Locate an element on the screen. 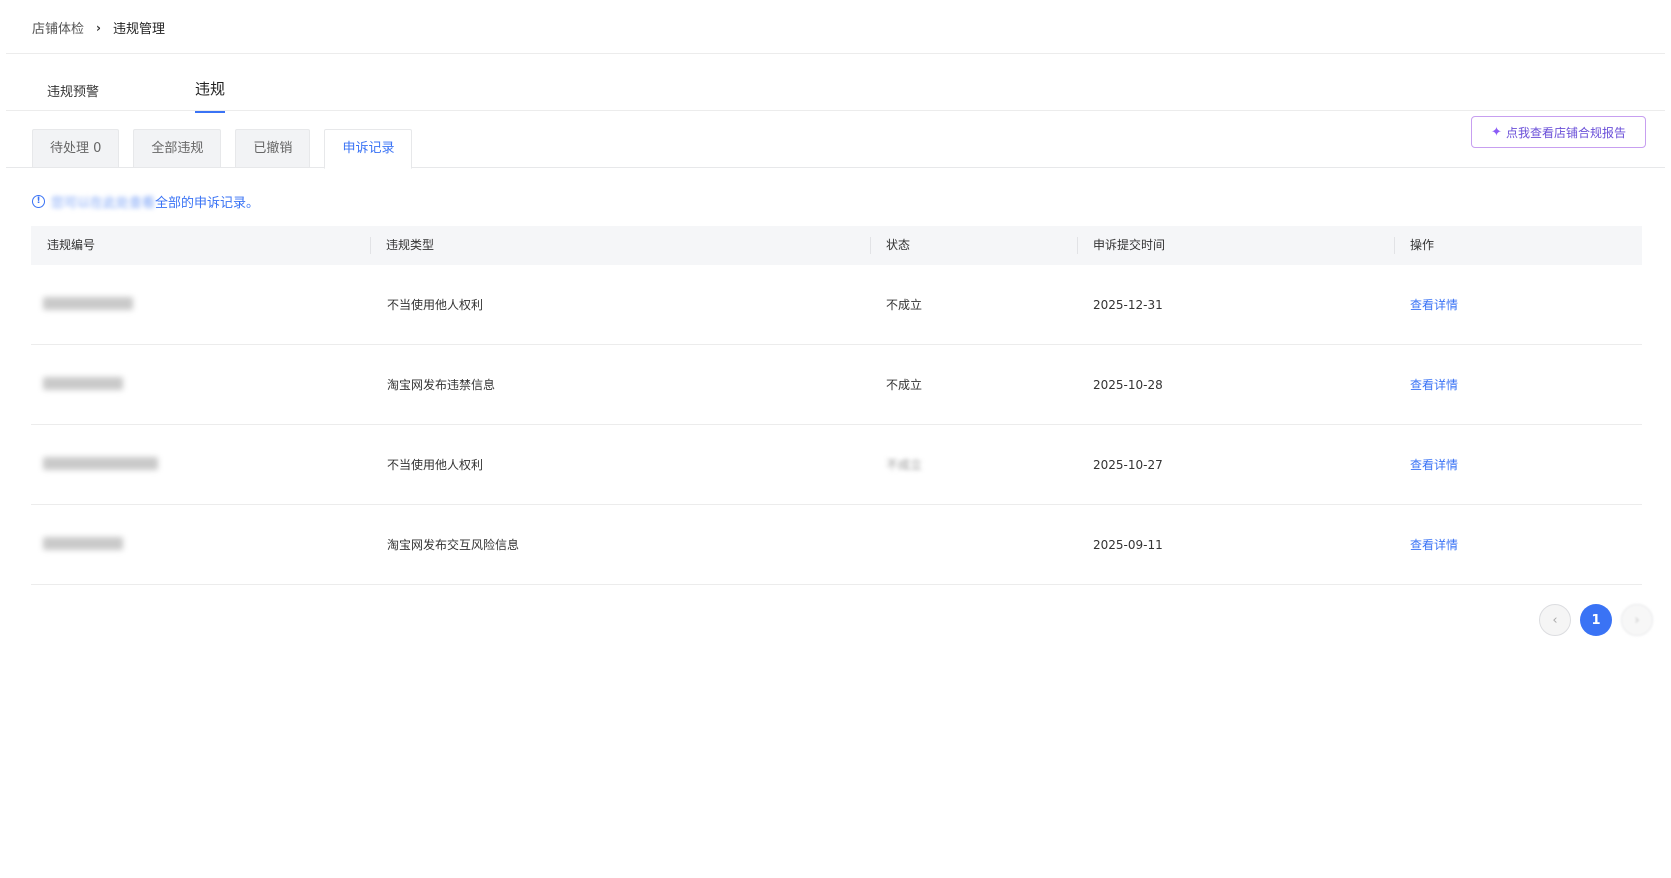 This screenshot has height=878, width=1671. table-row: 淘宝网发布违禁信息 不成立 2025-10-28 查看详情 is located at coordinates (836, 385).